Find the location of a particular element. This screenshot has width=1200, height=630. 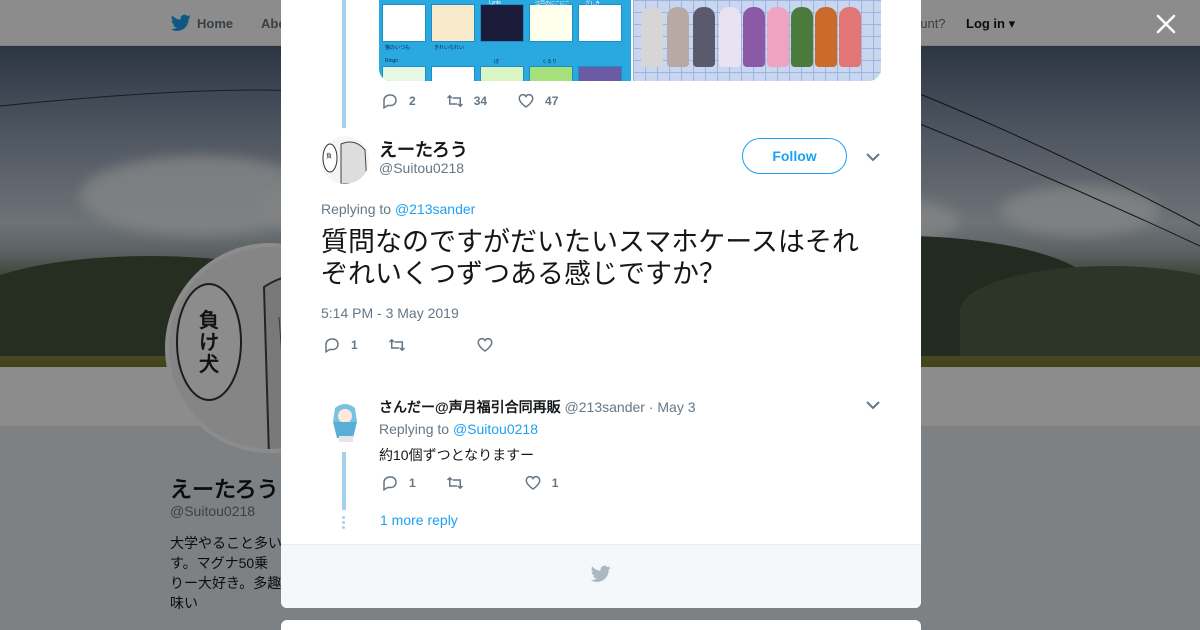

reply-author-handle: @213sander is located at coordinates (605, 407).